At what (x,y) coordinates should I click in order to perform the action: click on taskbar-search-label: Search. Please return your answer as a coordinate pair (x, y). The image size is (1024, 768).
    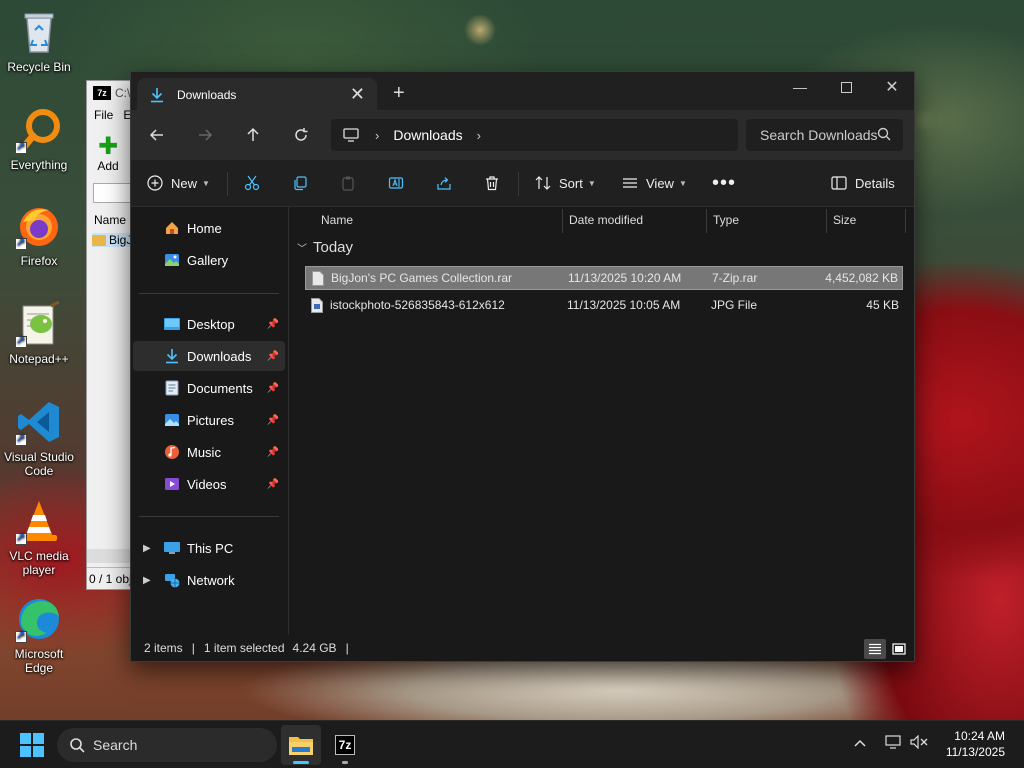
    Looking at the image, I should click on (115, 745).